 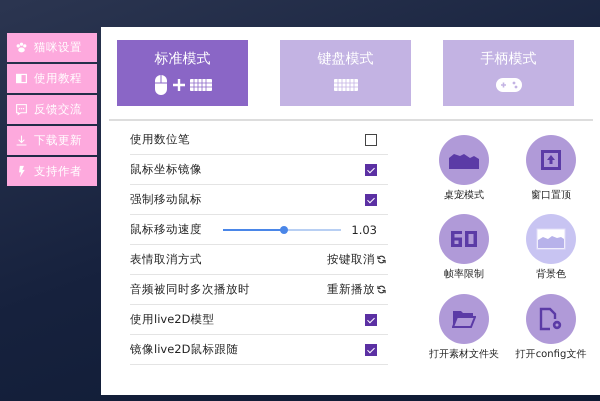 What do you see at coordinates (166, 229) in the screenshot?
I see `setting-label: 鼠标移动速度` at bounding box center [166, 229].